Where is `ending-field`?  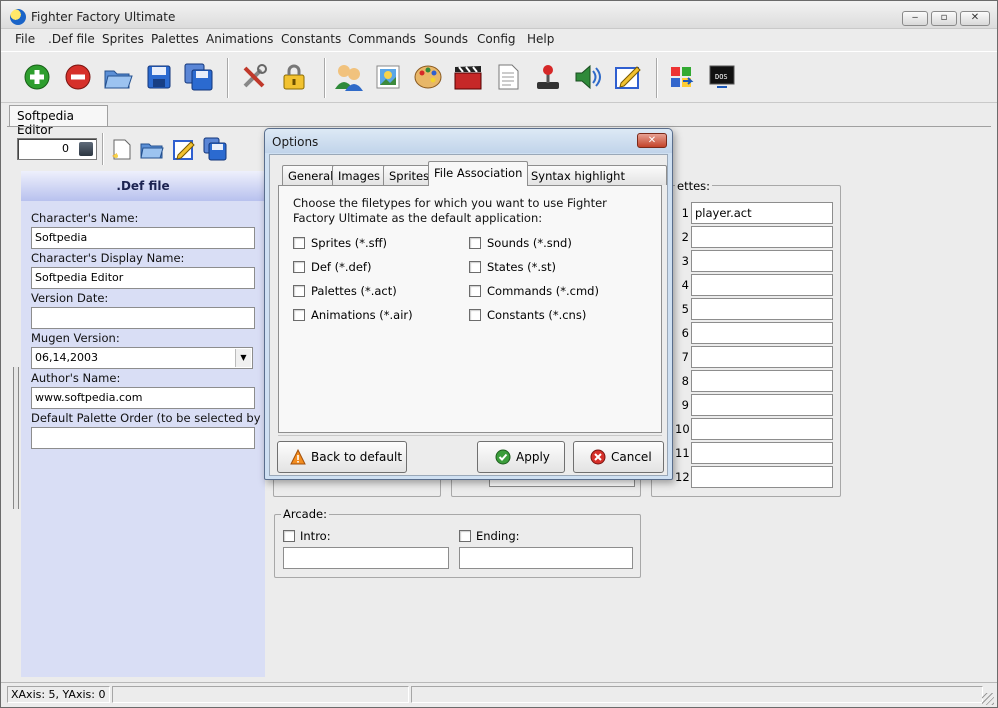
ending-field is located at coordinates (546, 558).